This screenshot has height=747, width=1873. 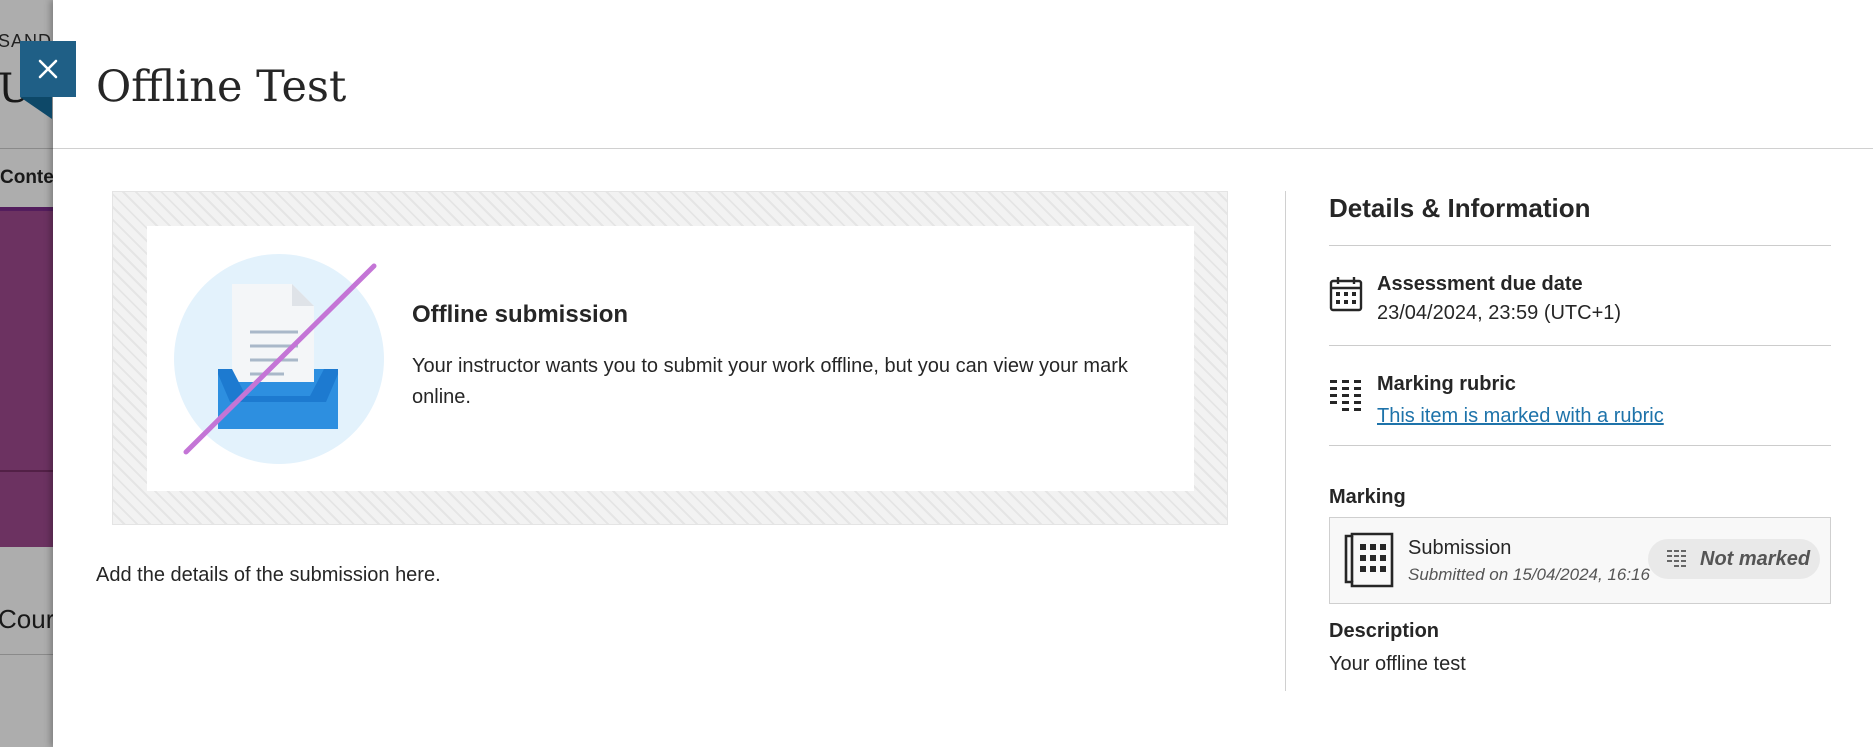 I want to click on page-title: Offline Test, so click(x=221, y=87).